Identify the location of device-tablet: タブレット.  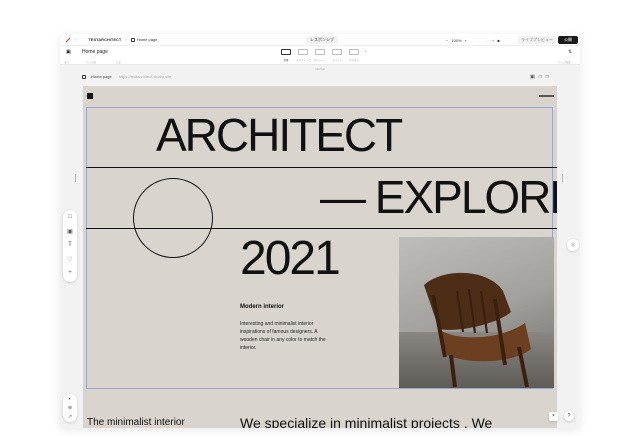
(320, 56).